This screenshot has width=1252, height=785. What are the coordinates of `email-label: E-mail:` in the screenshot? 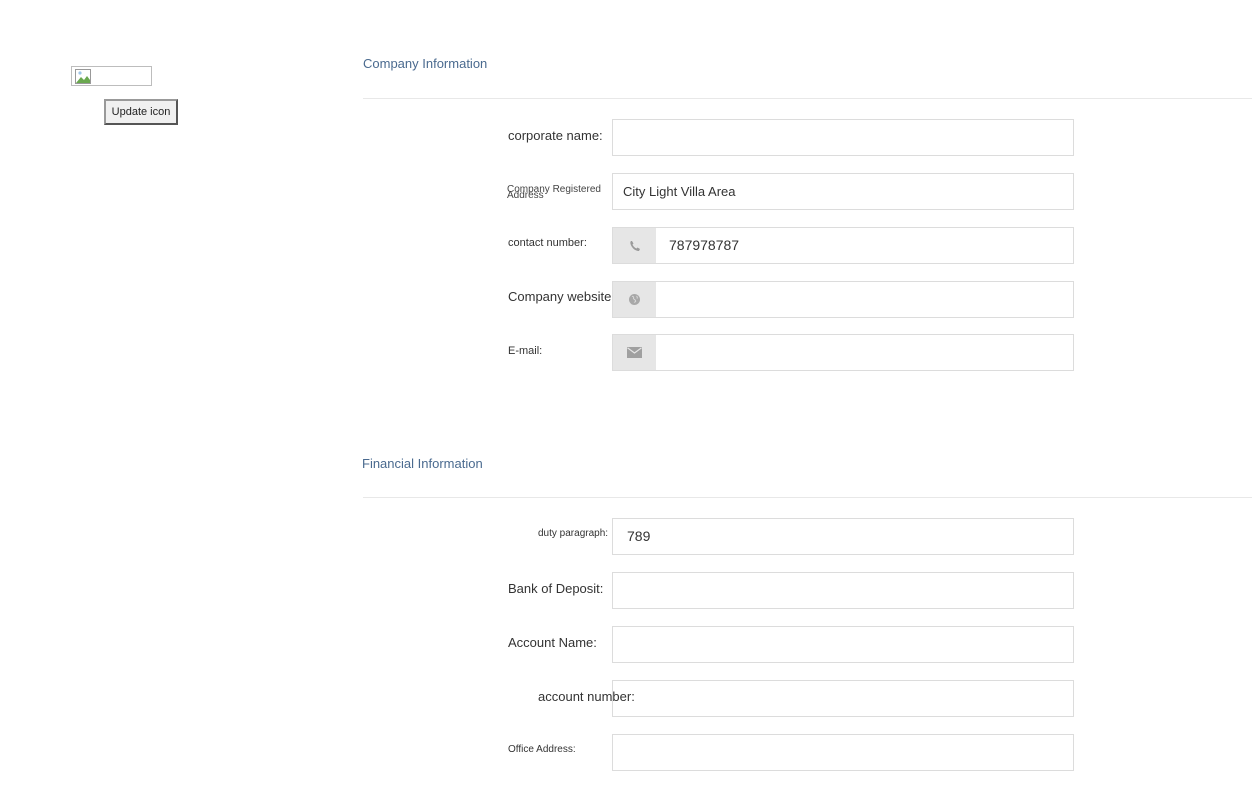 It's located at (525, 351).